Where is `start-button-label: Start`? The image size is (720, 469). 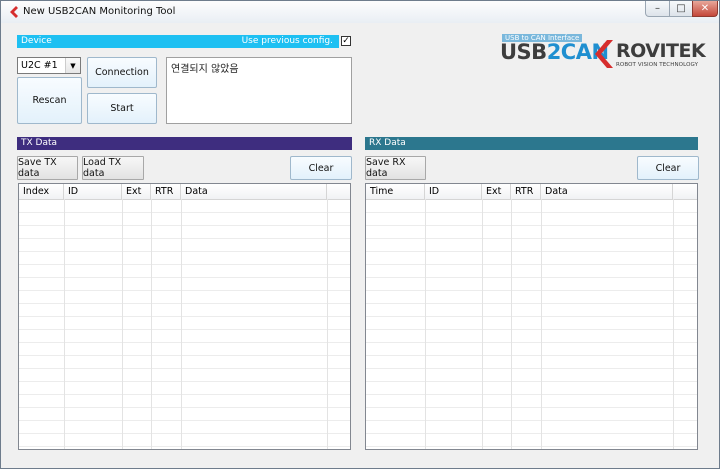 start-button-label: Start is located at coordinates (122, 108).